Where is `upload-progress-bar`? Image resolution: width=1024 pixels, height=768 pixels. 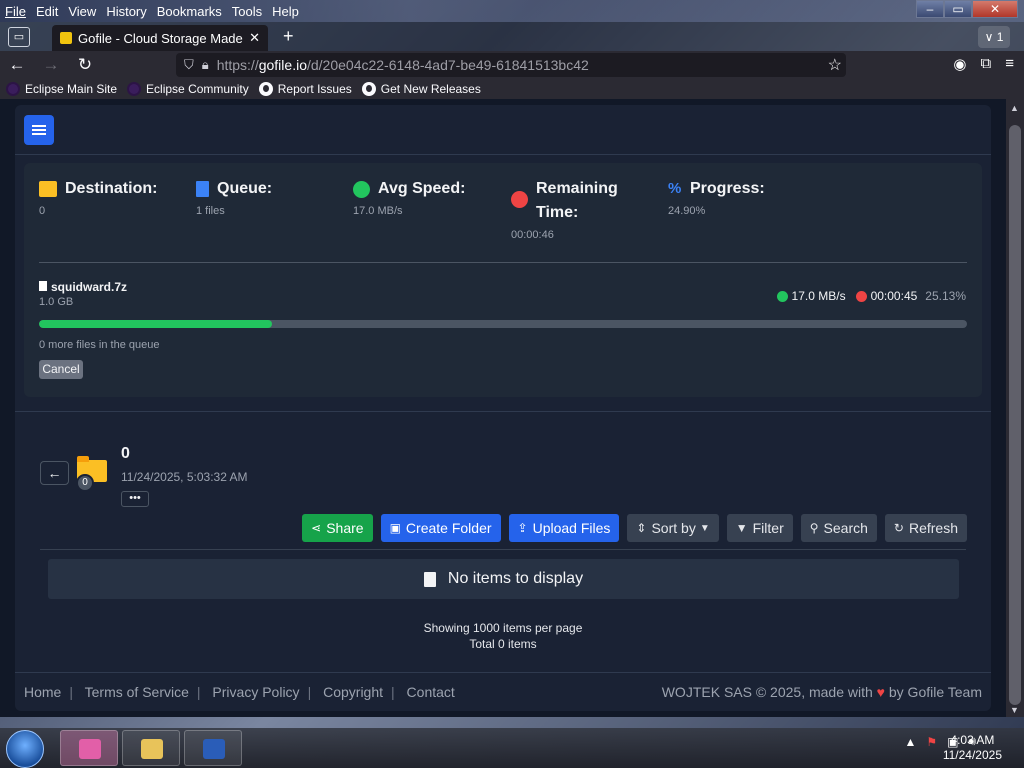
upload-progress-bar is located at coordinates (503, 324).